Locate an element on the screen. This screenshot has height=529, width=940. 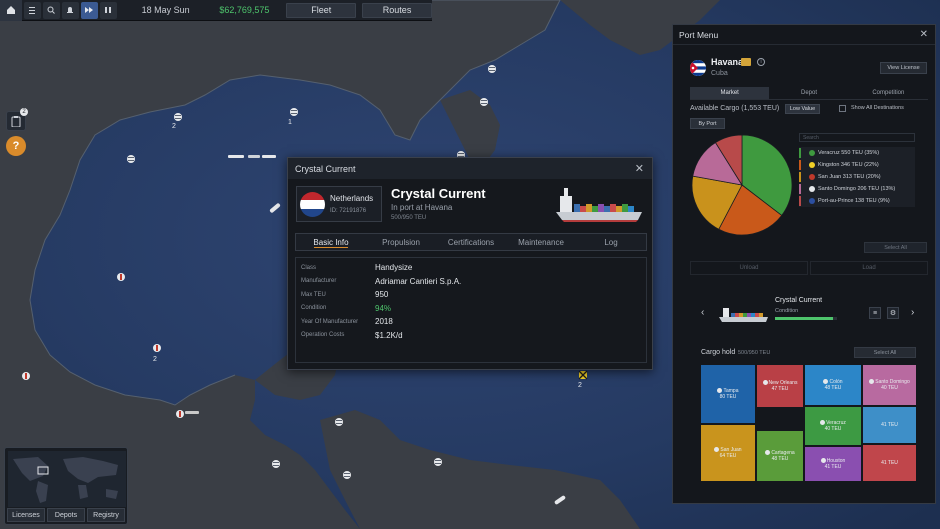
pause-button is located at coordinates (108, 10).